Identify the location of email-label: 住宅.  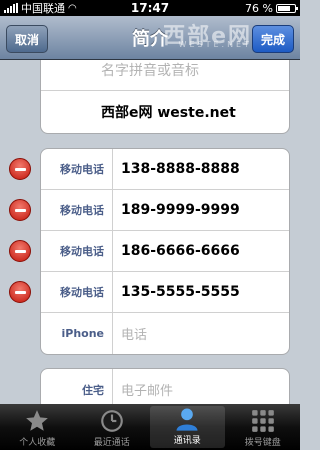
(77, 386).